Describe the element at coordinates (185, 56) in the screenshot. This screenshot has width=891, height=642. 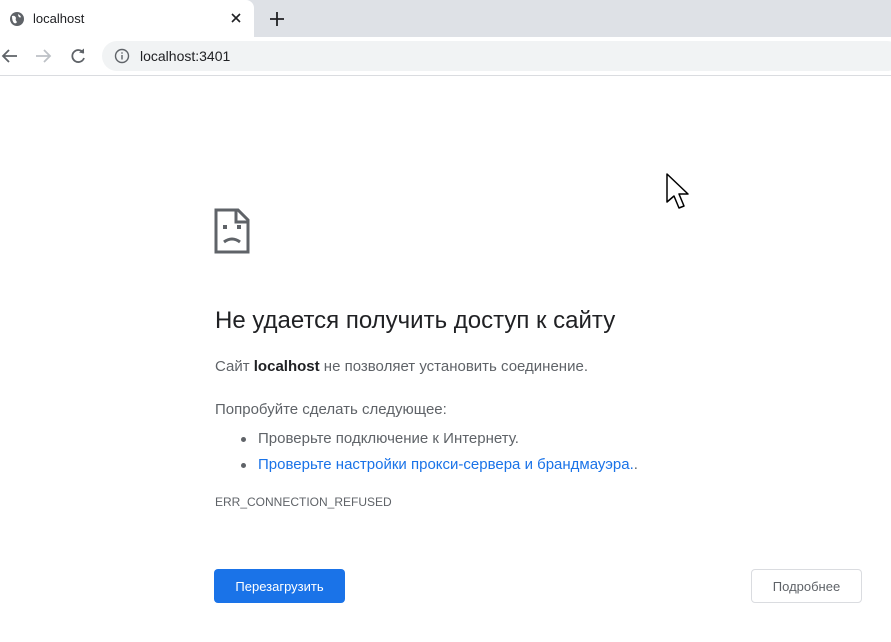
I see `url-text: localhost:3401` at that location.